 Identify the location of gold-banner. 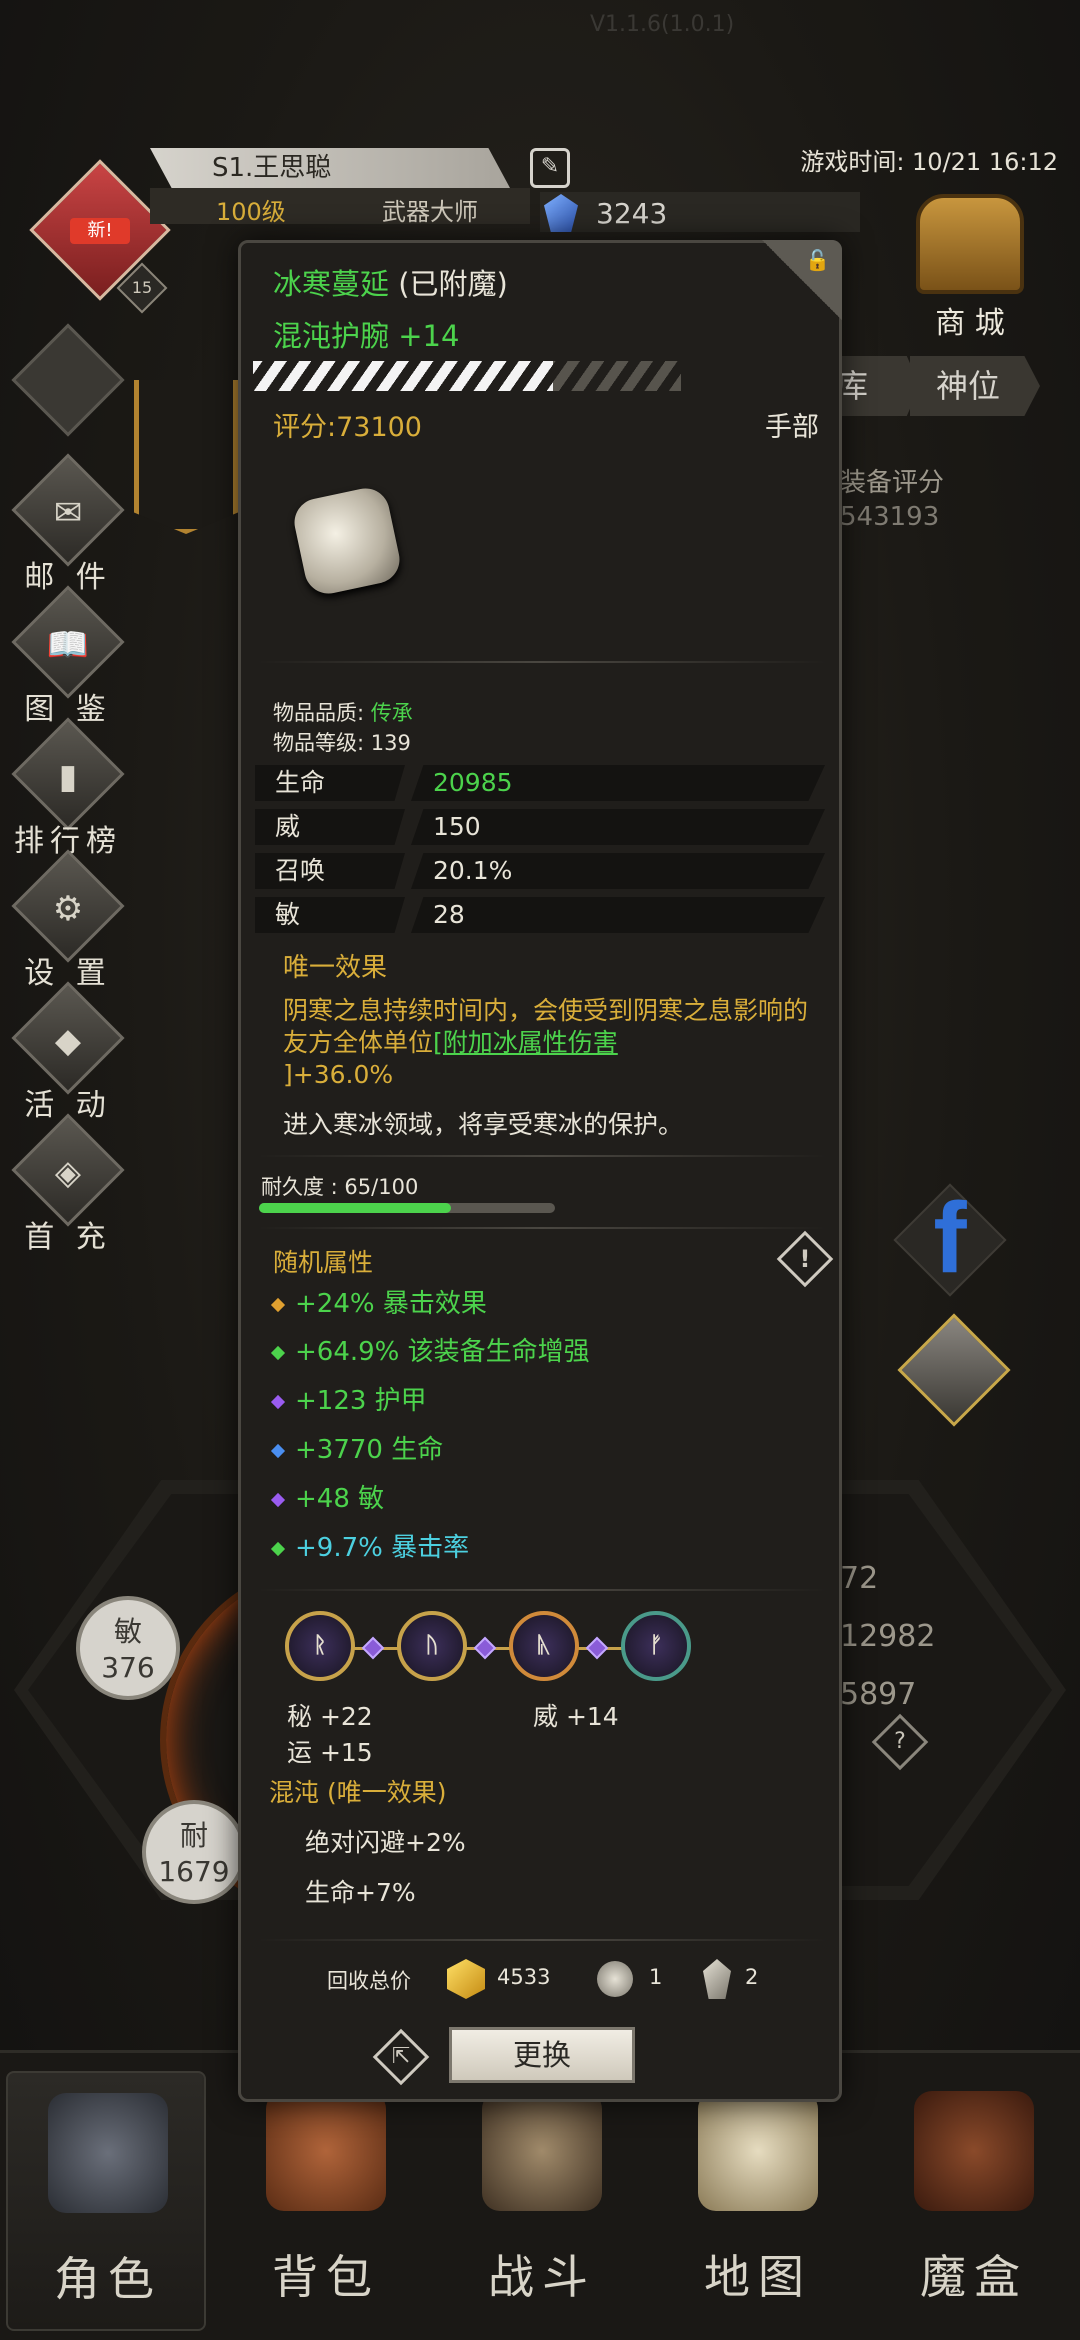
(186, 457).